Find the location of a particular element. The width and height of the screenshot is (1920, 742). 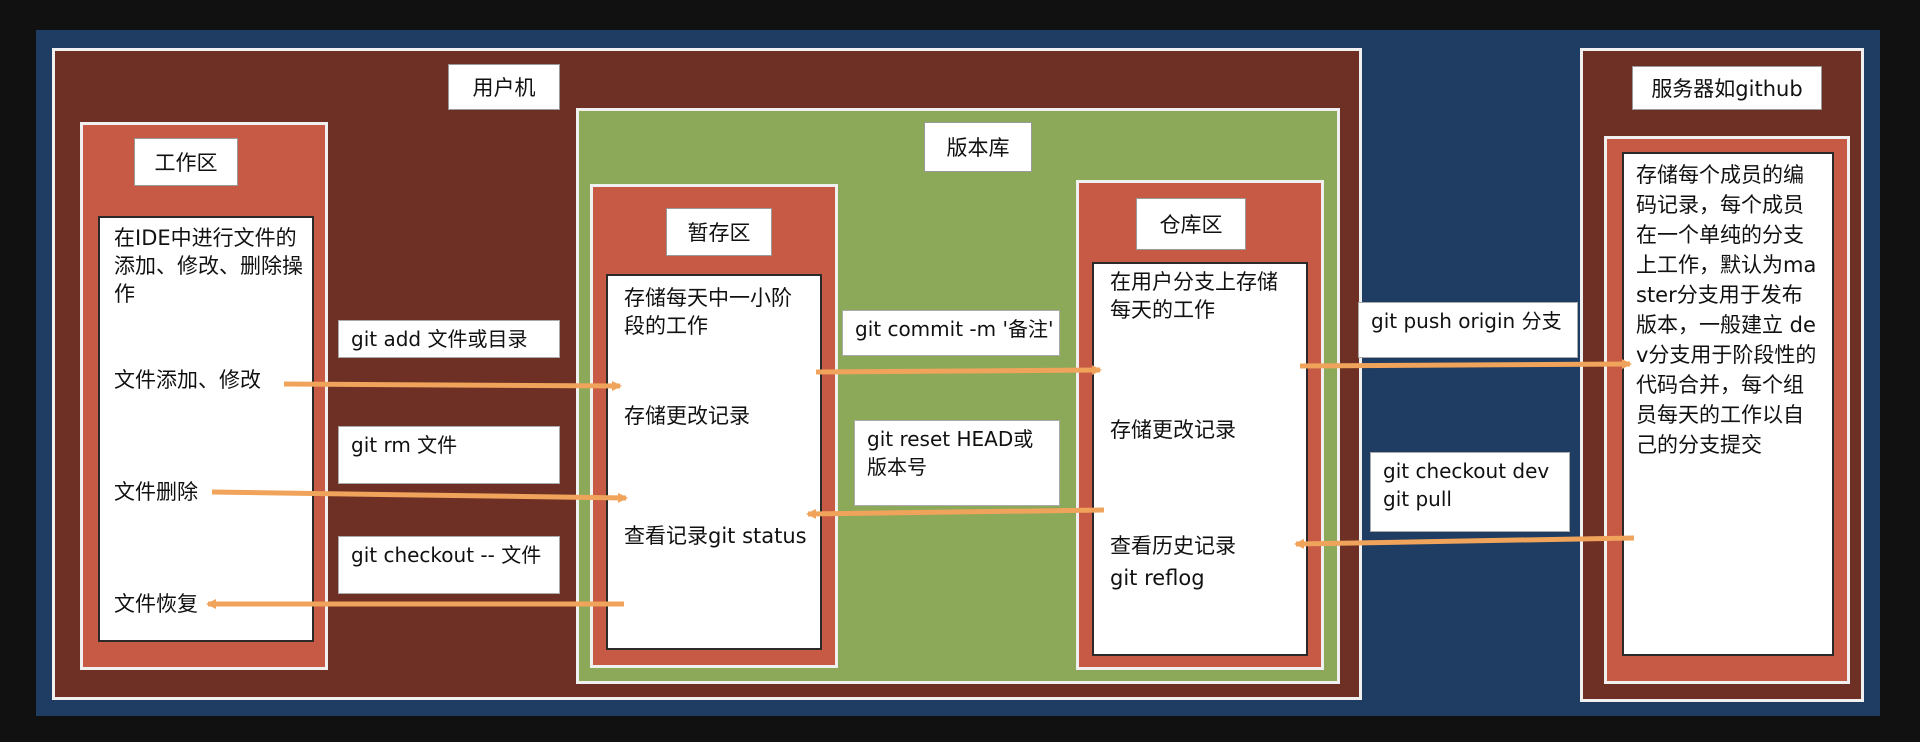

arrow-add is located at coordinates (452, 385).